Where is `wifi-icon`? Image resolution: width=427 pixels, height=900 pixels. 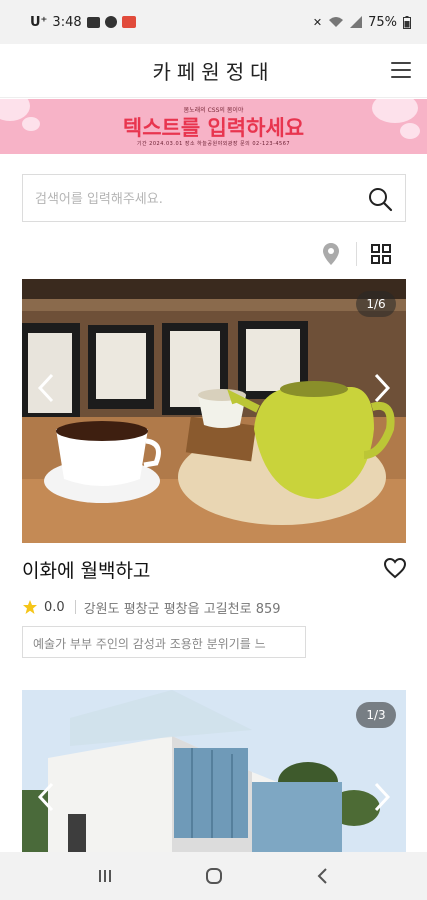 wifi-icon is located at coordinates (336, 22).